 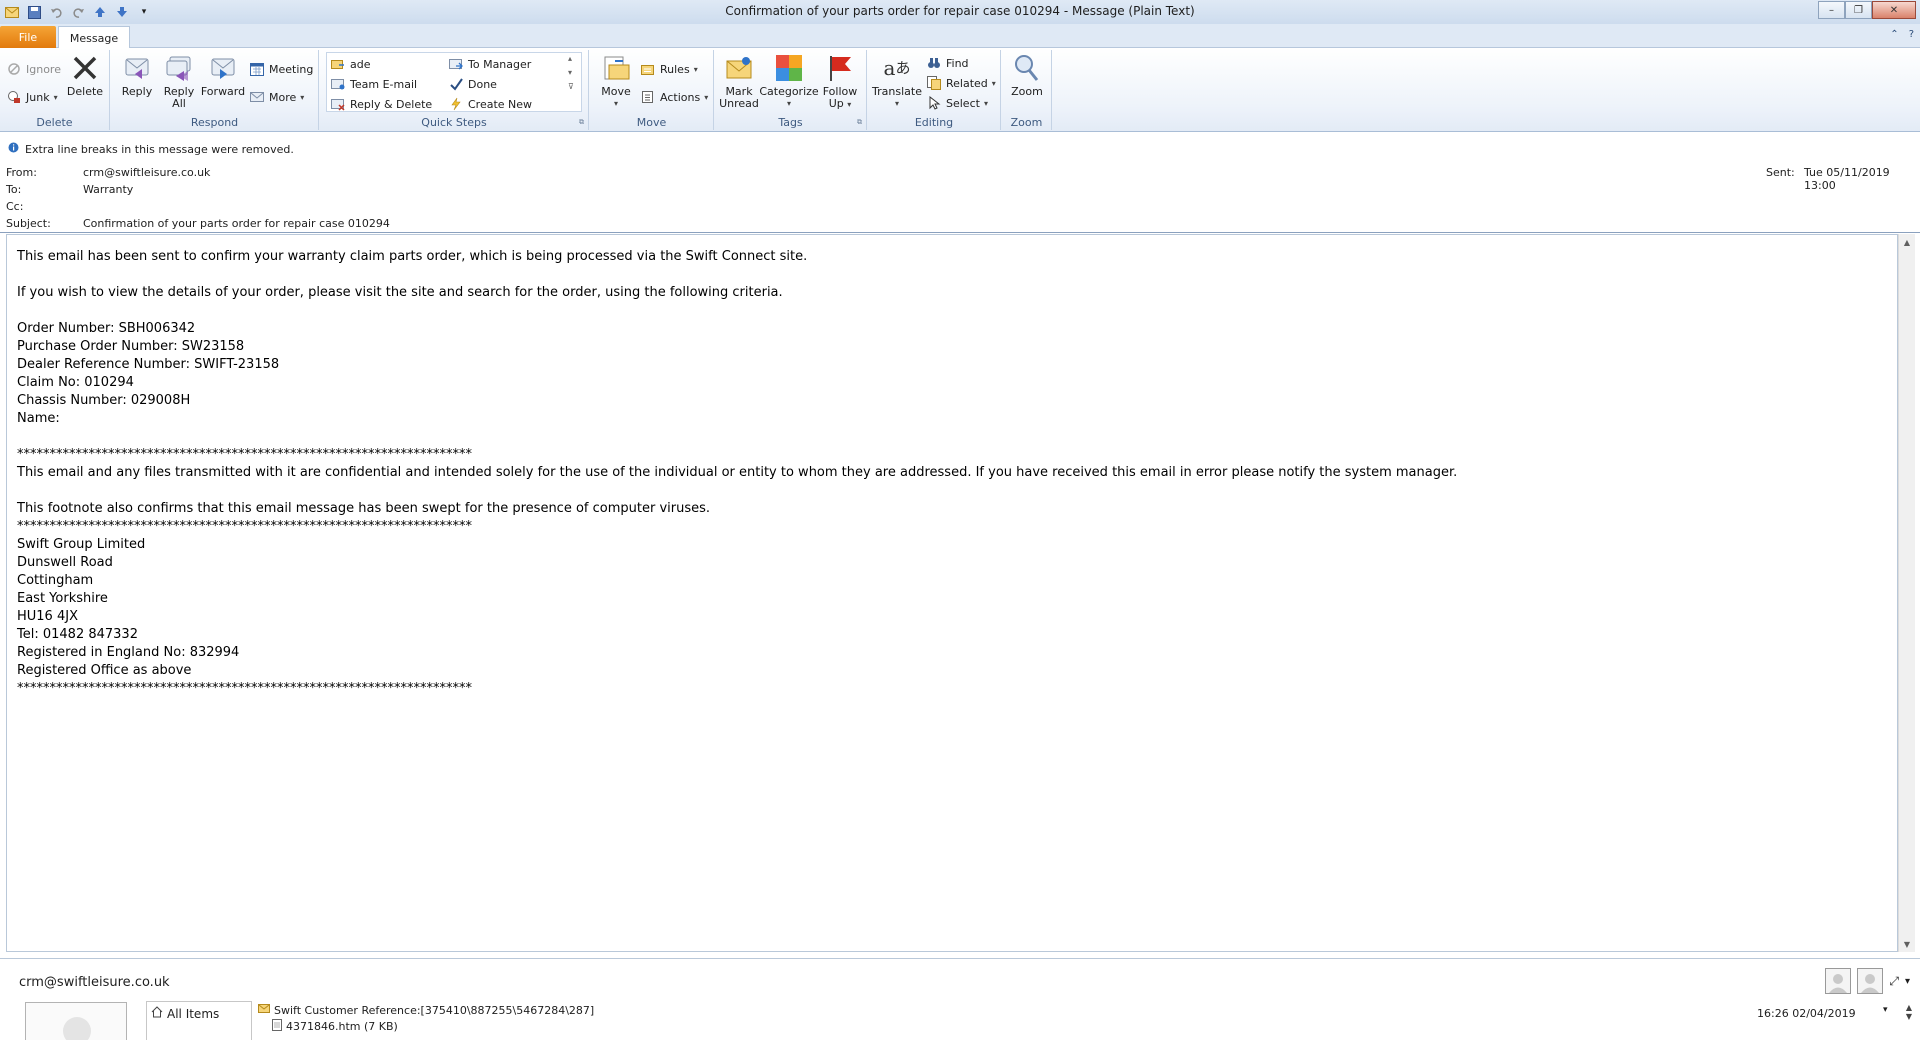 I want to click on forward-button: Forward, so click(x=223, y=75).